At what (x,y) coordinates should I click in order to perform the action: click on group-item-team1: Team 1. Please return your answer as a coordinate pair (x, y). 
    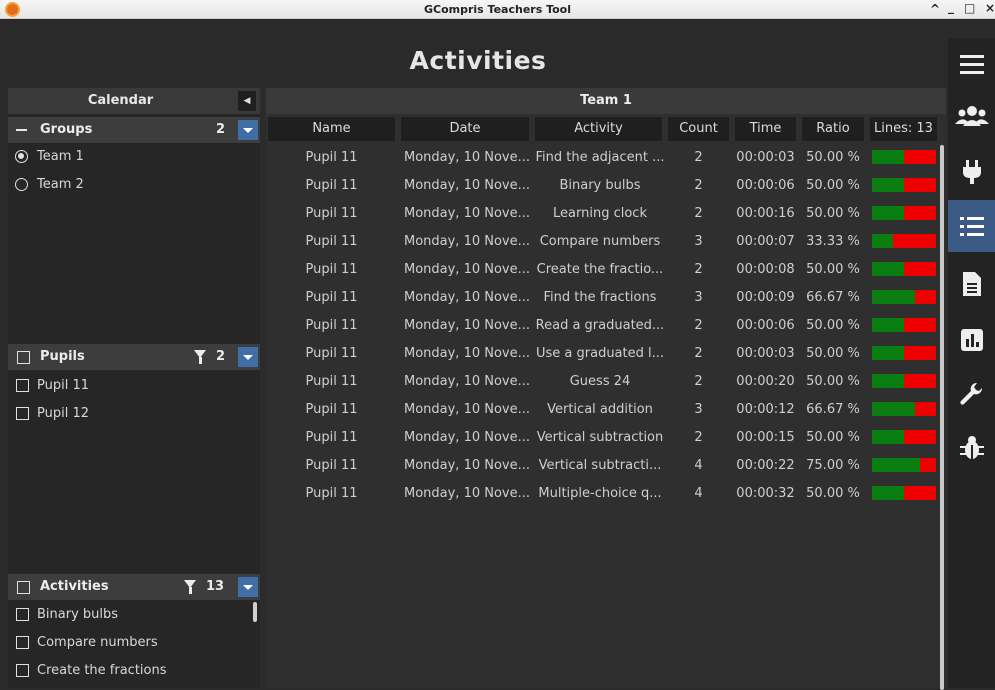
    Looking at the image, I should click on (134, 157).